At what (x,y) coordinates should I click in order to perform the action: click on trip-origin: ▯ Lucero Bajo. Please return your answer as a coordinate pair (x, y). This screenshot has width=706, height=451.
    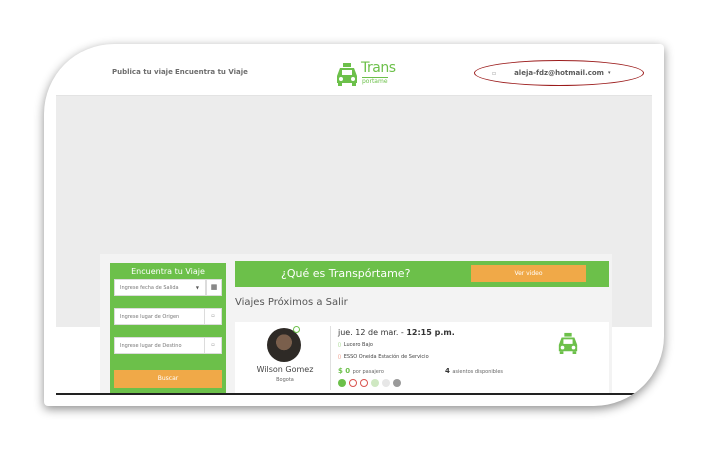
    Looking at the image, I should click on (355, 345).